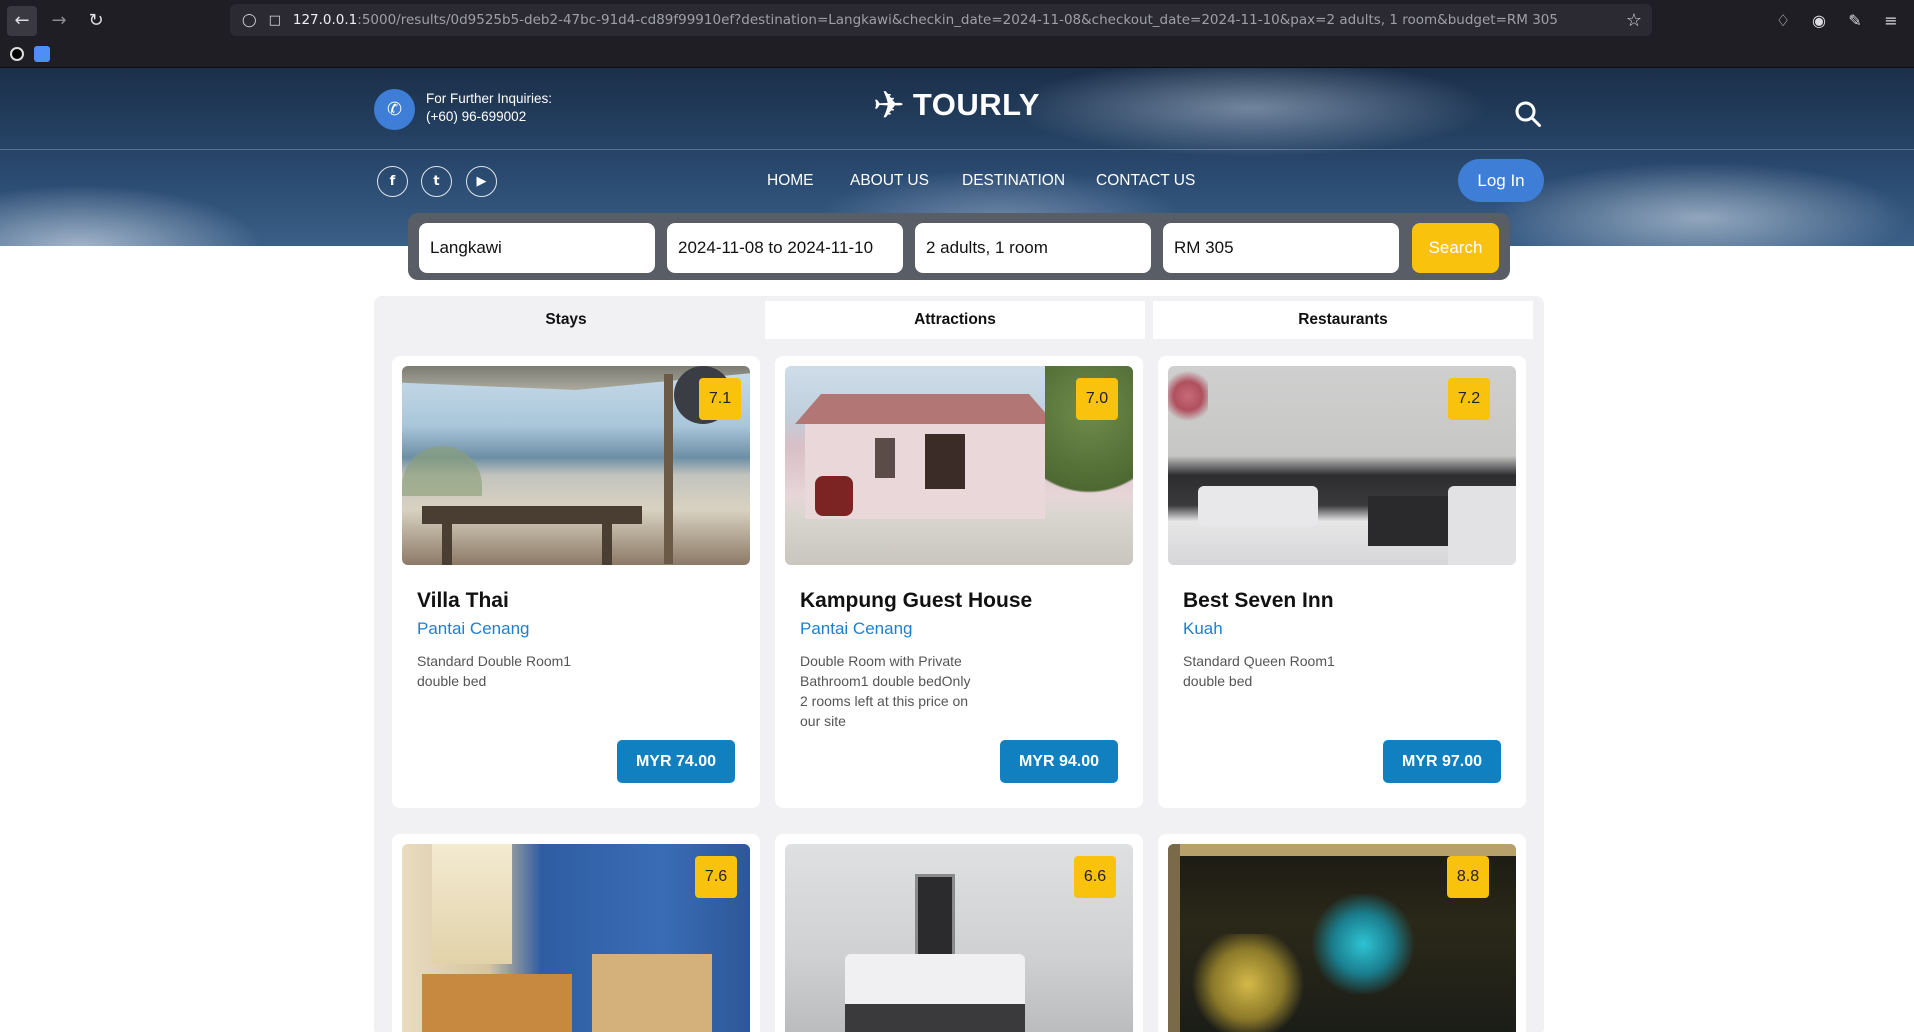 The image size is (1914, 1032). What do you see at coordinates (675, 761) in the screenshot?
I see `price-button: MYR 74.00` at bounding box center [675, 761].